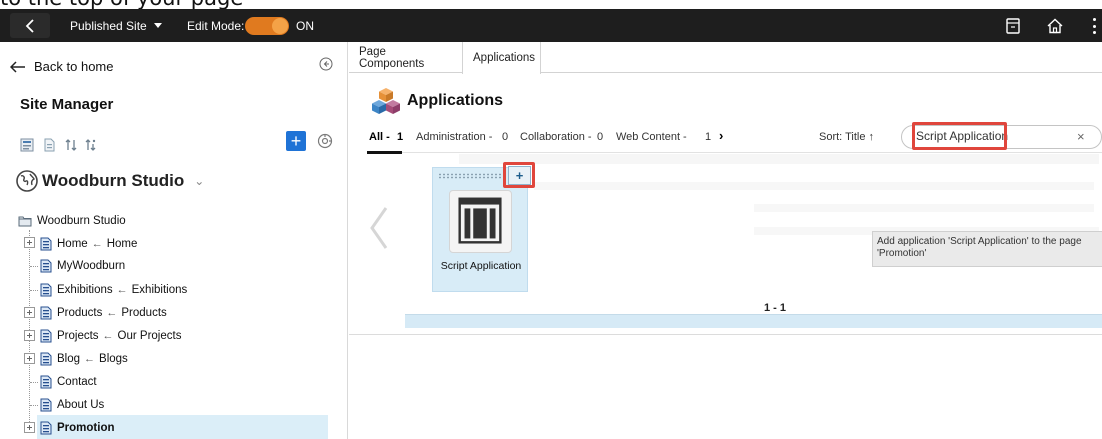 The height and width of the screenshot is (439, 1102). I want to click on sort-pages-icon, so click(91, 145).